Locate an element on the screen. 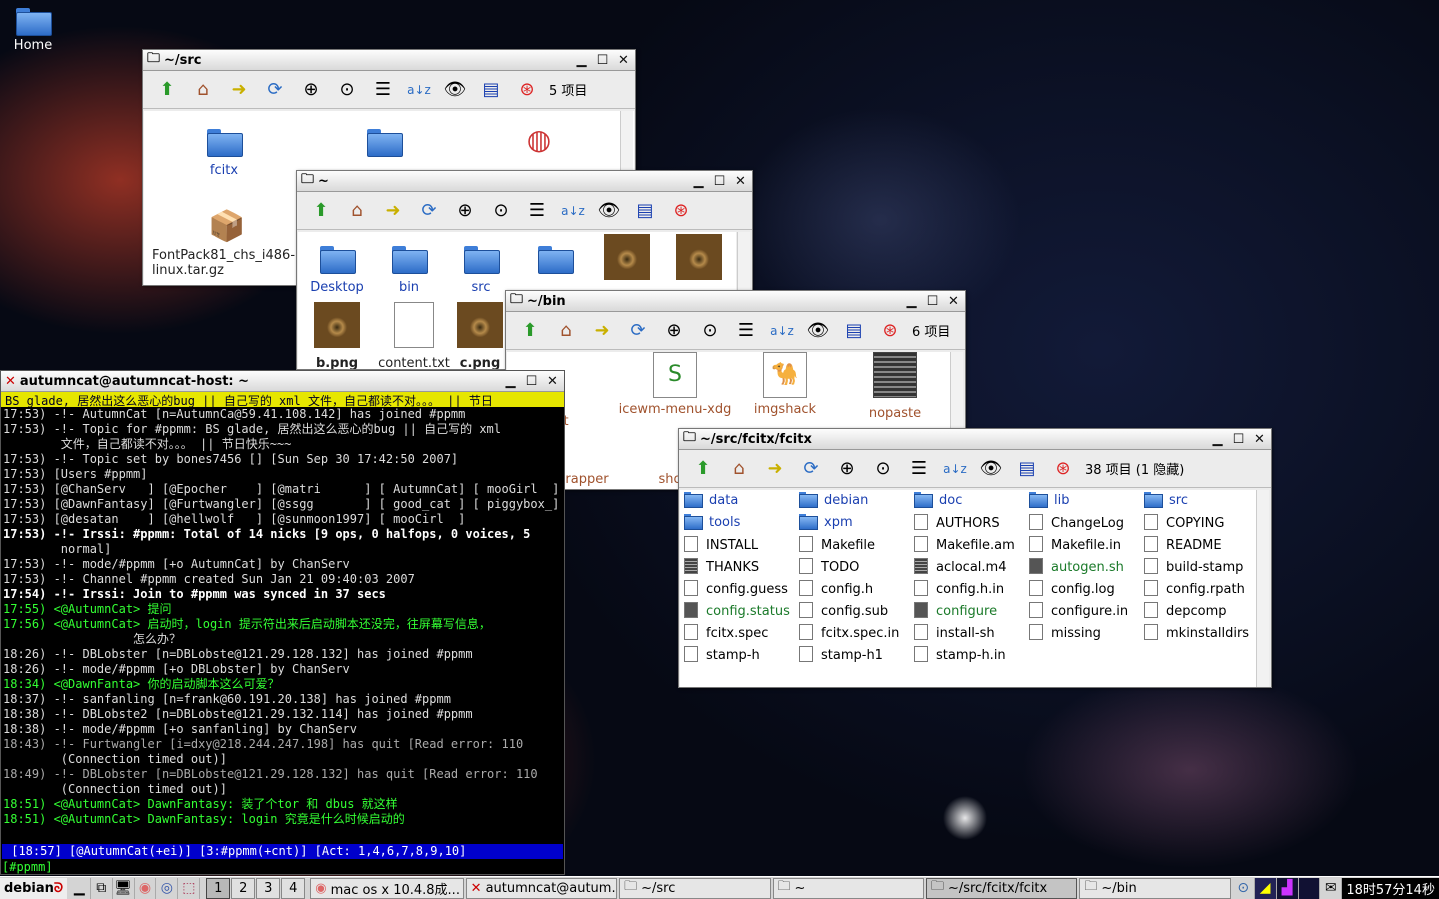 The image size is (1439, 899). file-item: mkinstalldirs is located at coordinates (1196, 632).